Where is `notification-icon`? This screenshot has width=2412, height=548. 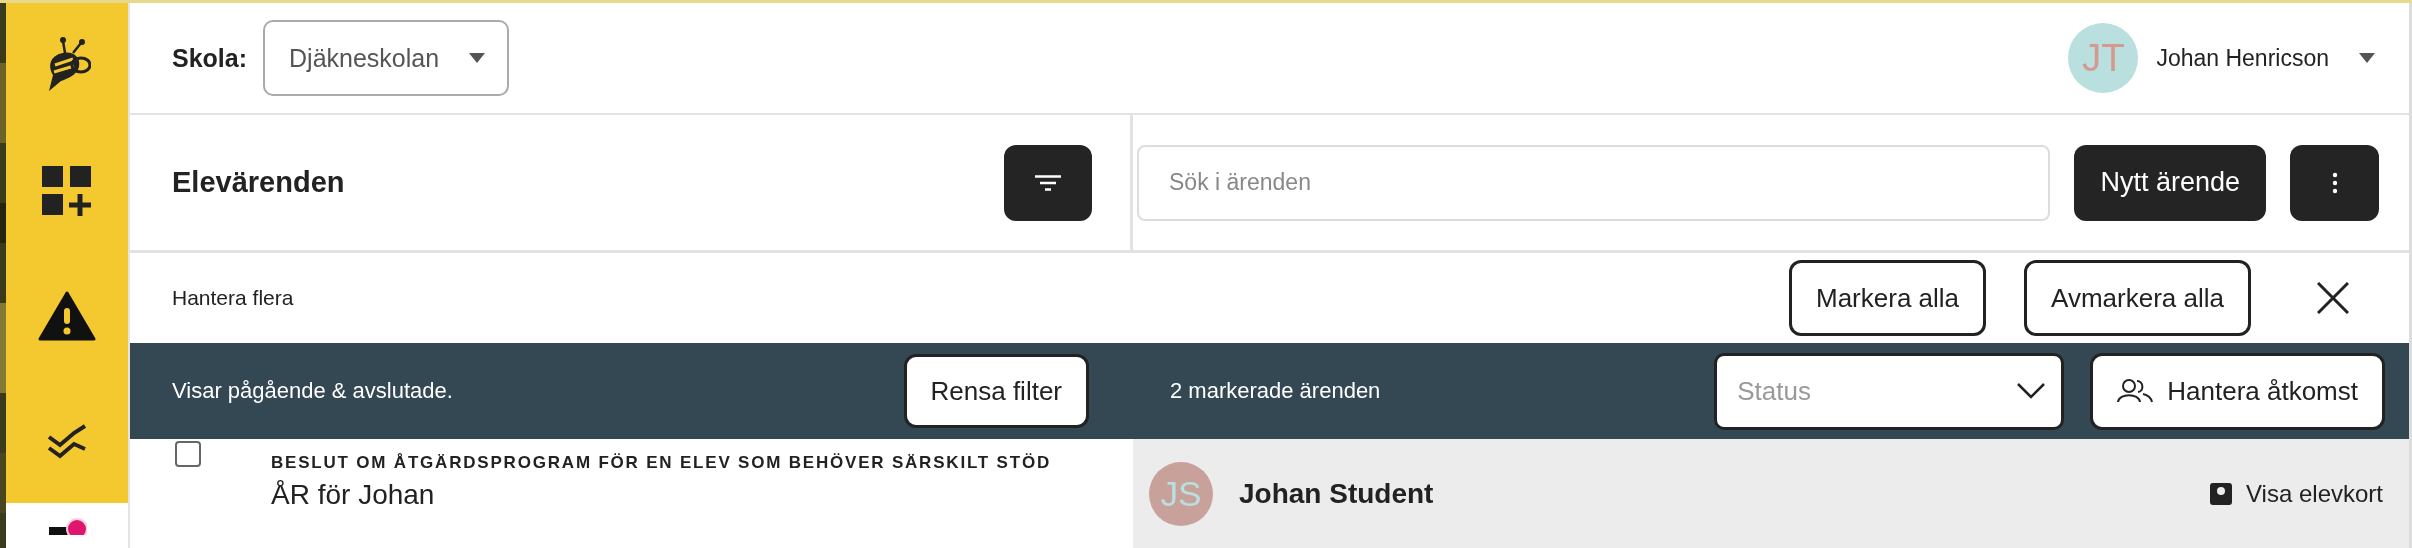
notification-icon is located at coordinates (67, 526).